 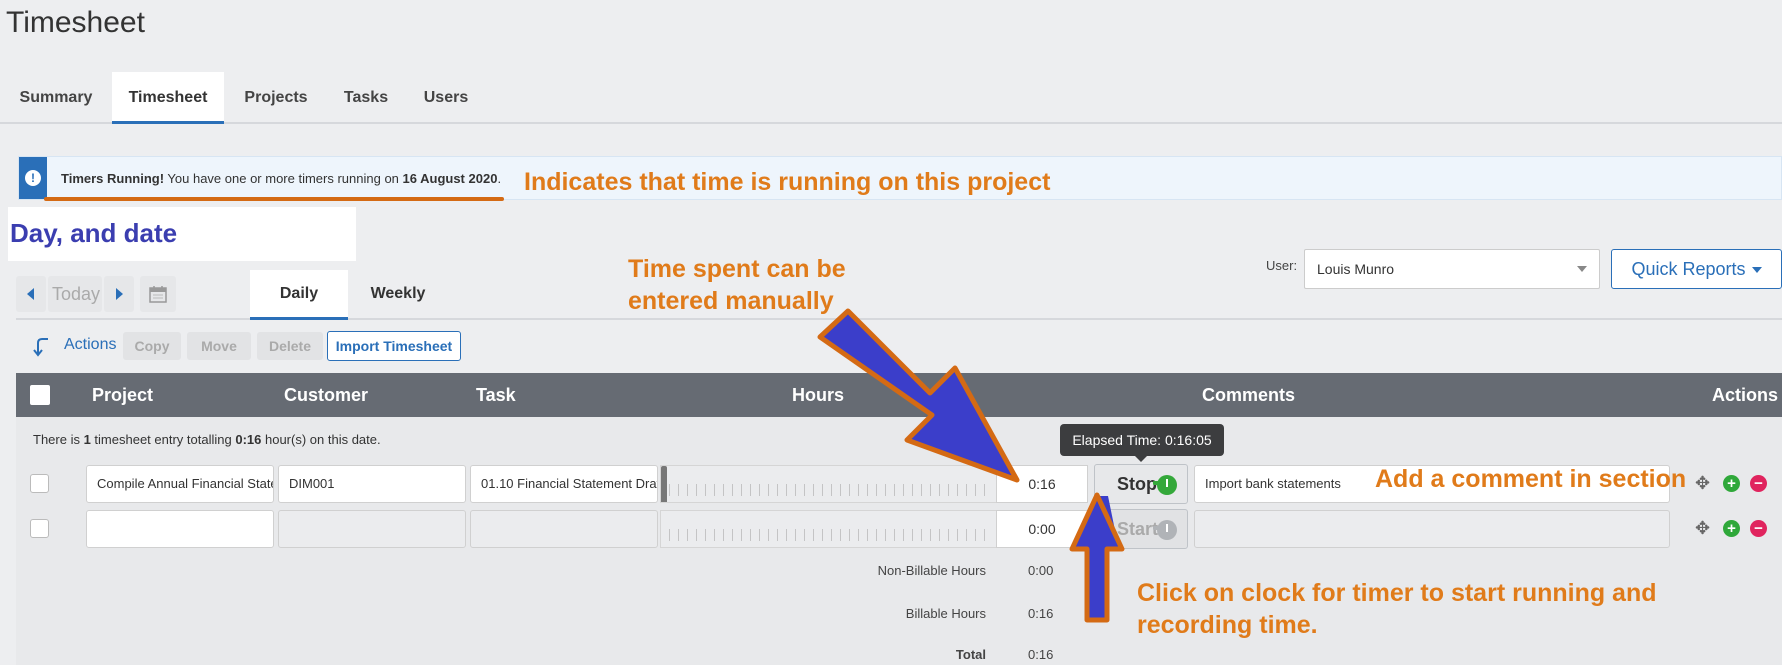 I want to click on arrow-diagonal, so click(x=918, y=395).